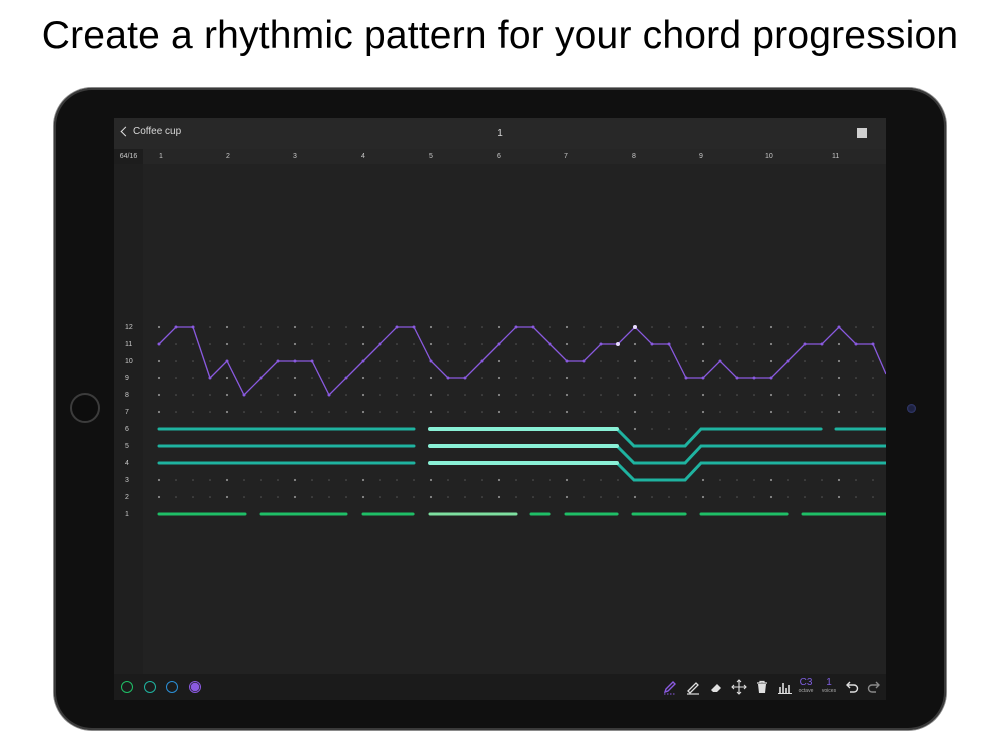  What do you see at coordinates (127, 395) in the screenshot?
I see `row-label: 8` at bounding box center [127, 395].